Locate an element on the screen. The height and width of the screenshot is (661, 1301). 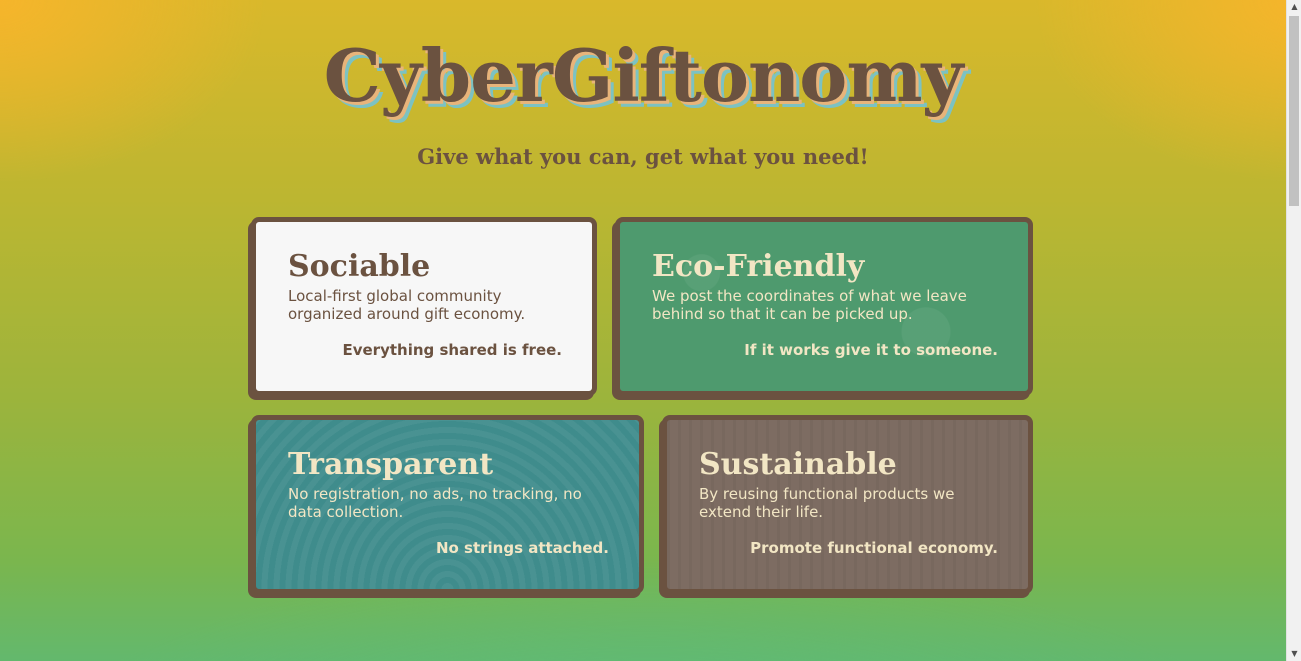
triangle-down-icon: ▼ is located at coordinates (1294, 654).